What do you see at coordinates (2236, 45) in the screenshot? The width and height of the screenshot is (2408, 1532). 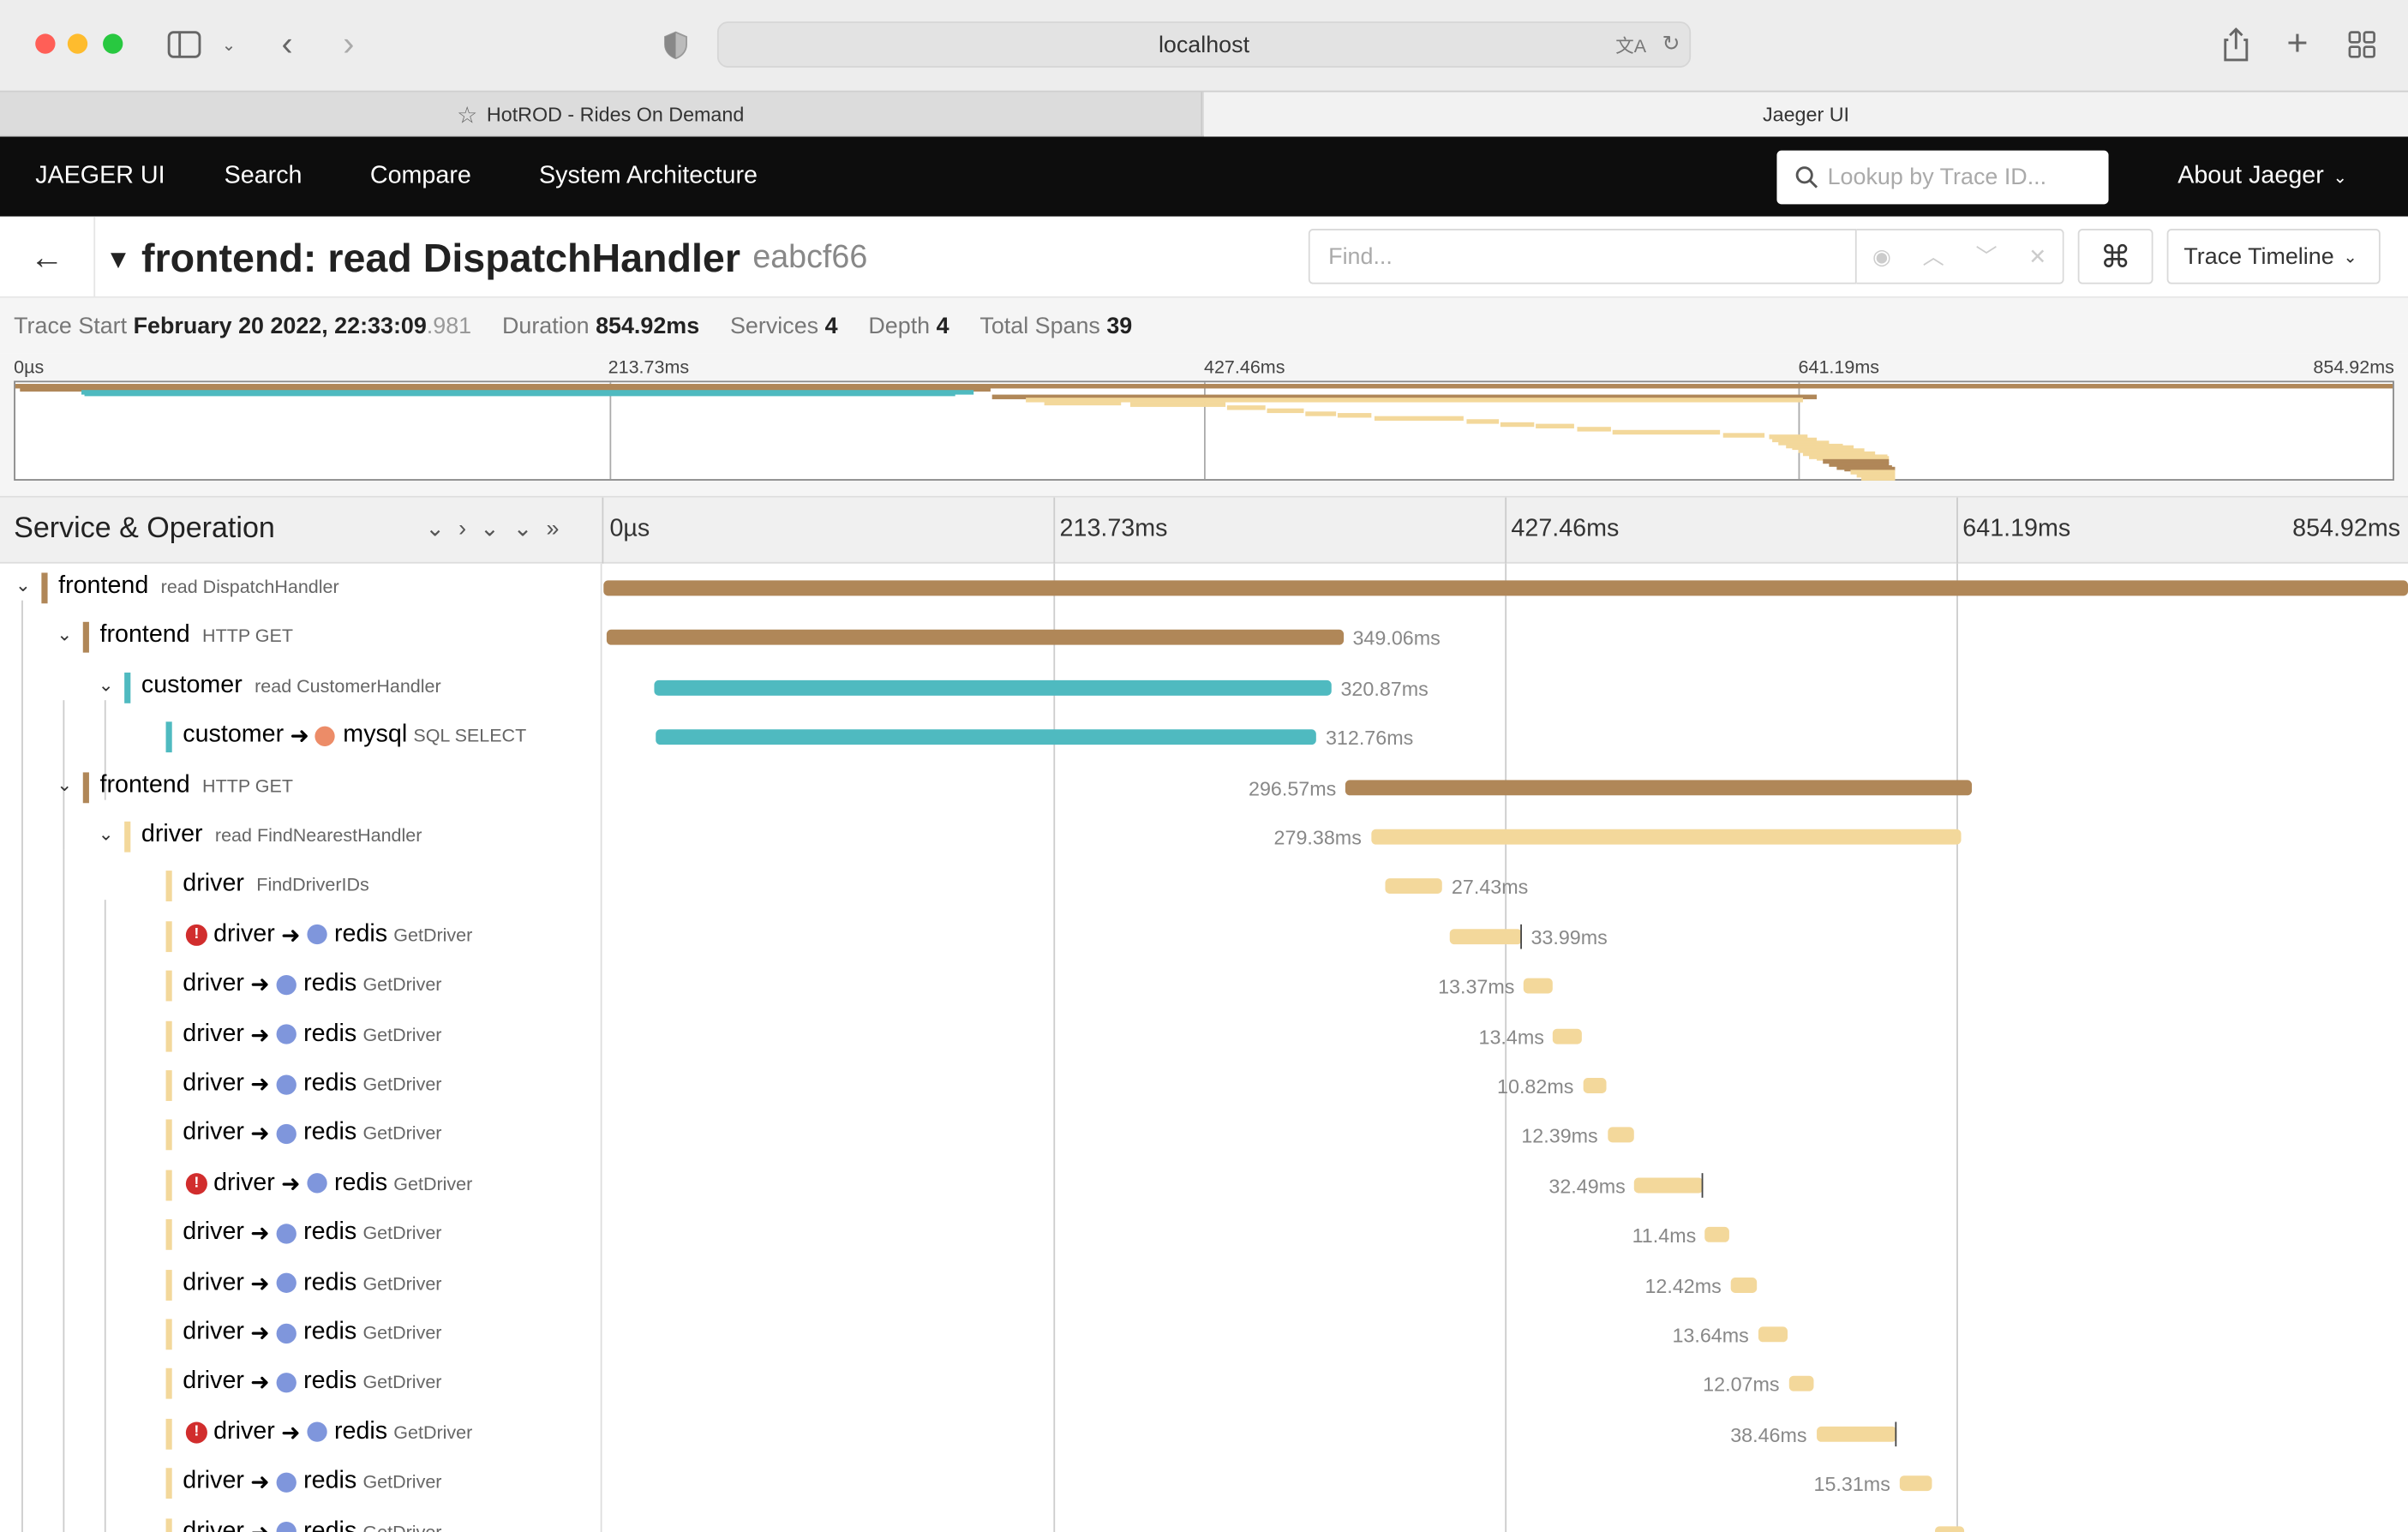 I see `share-icon` at bounding box center [2236, 45].